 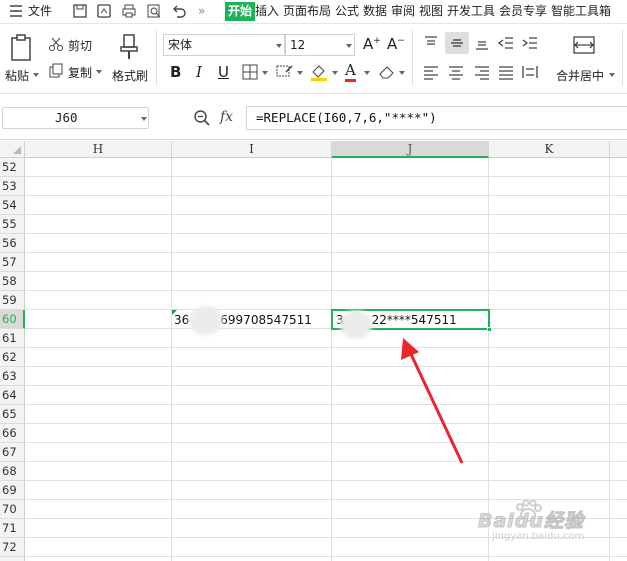 What do you see at coordinates (431, 11) in the screenshot?
I see `tab-view: 视图` at bounding box center [431, 11].